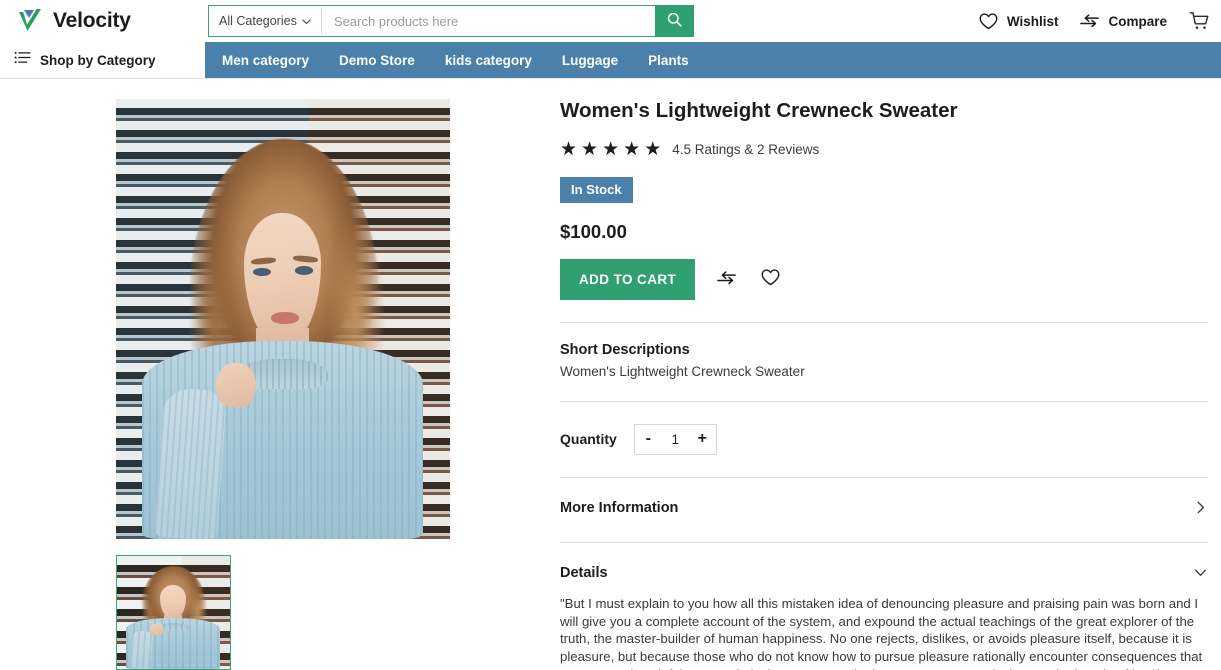 This screenshot has height=670, width=1221. What do you see at coordinates (584, 572) in the screenshot?
I see `details-title: Details` at bounding box center [584, 572].